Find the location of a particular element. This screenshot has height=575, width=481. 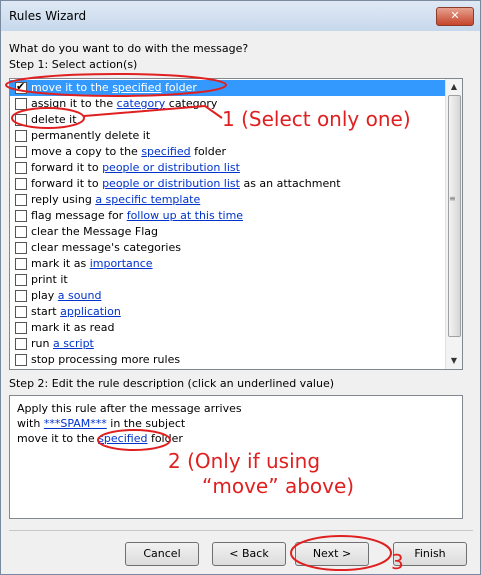

action-row: clear the Message Flag is located at coordinates (228, 232).